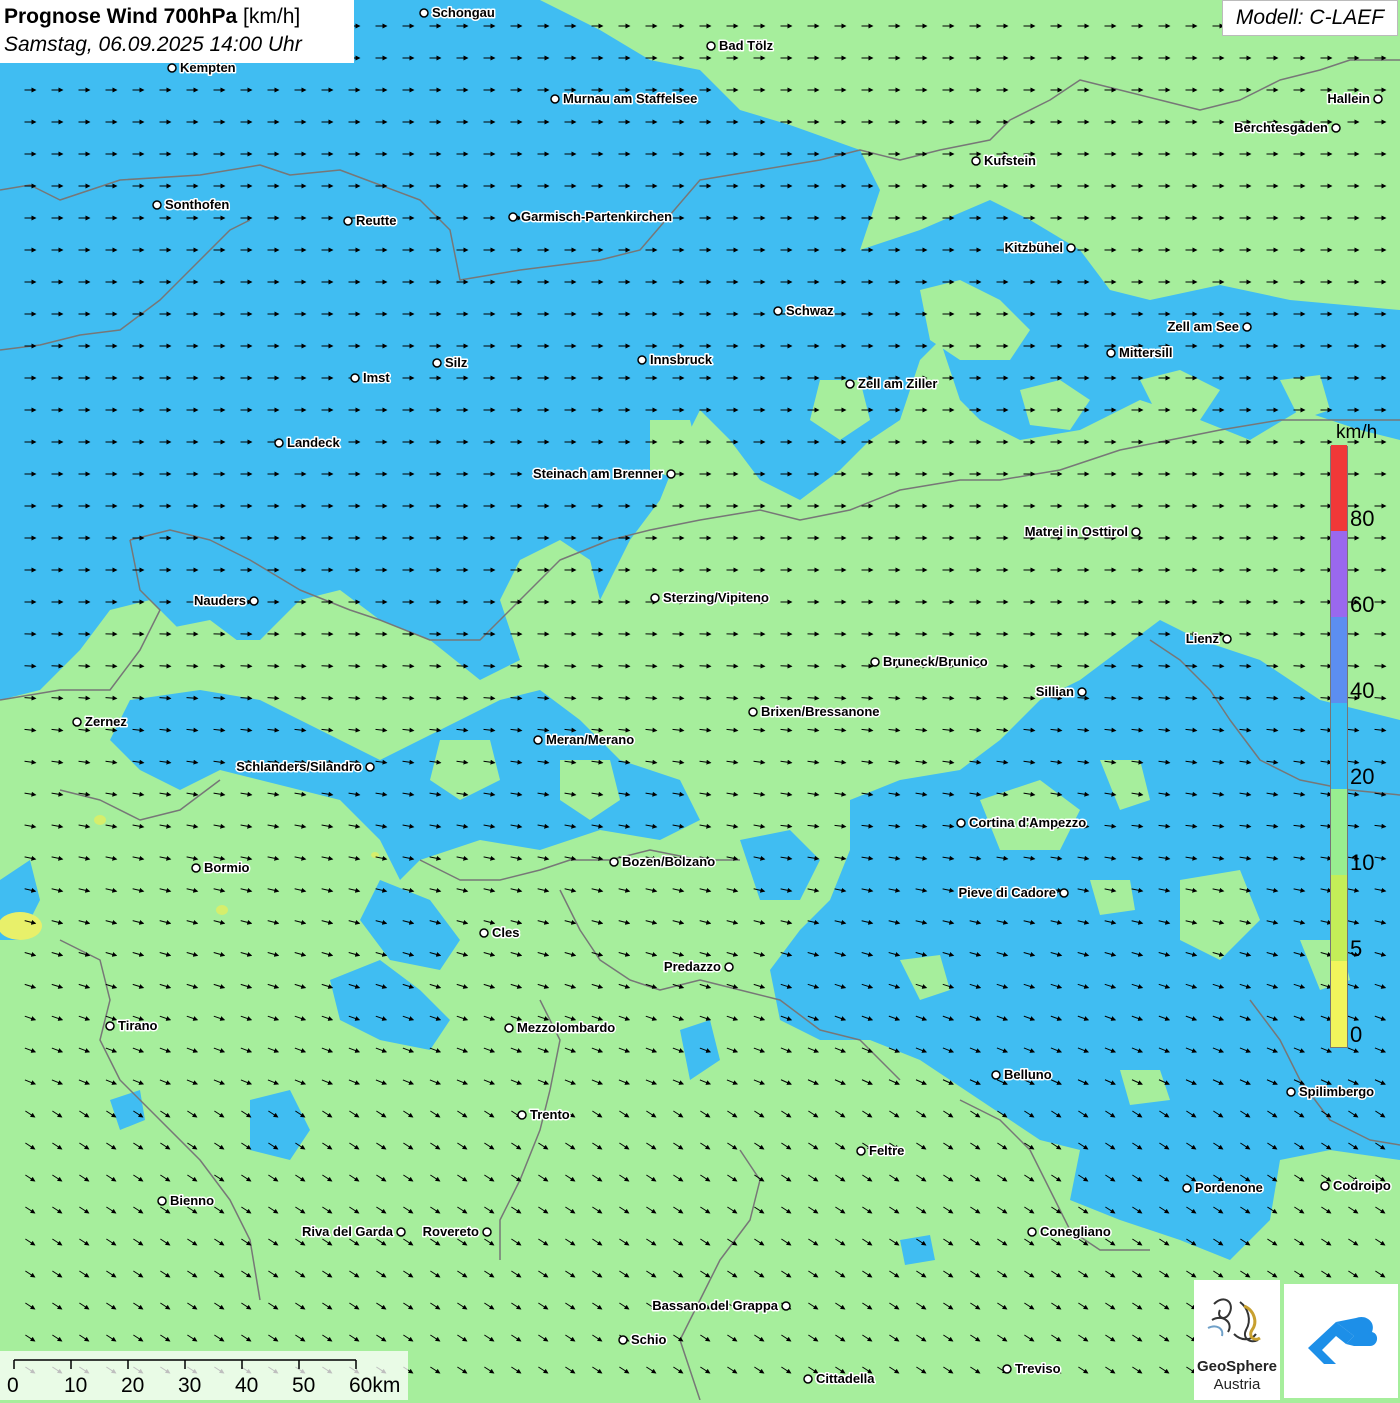 The width and height of the screenshot is (1400, 1403). I want to click on city-label: Landeck, so click(314, 442).